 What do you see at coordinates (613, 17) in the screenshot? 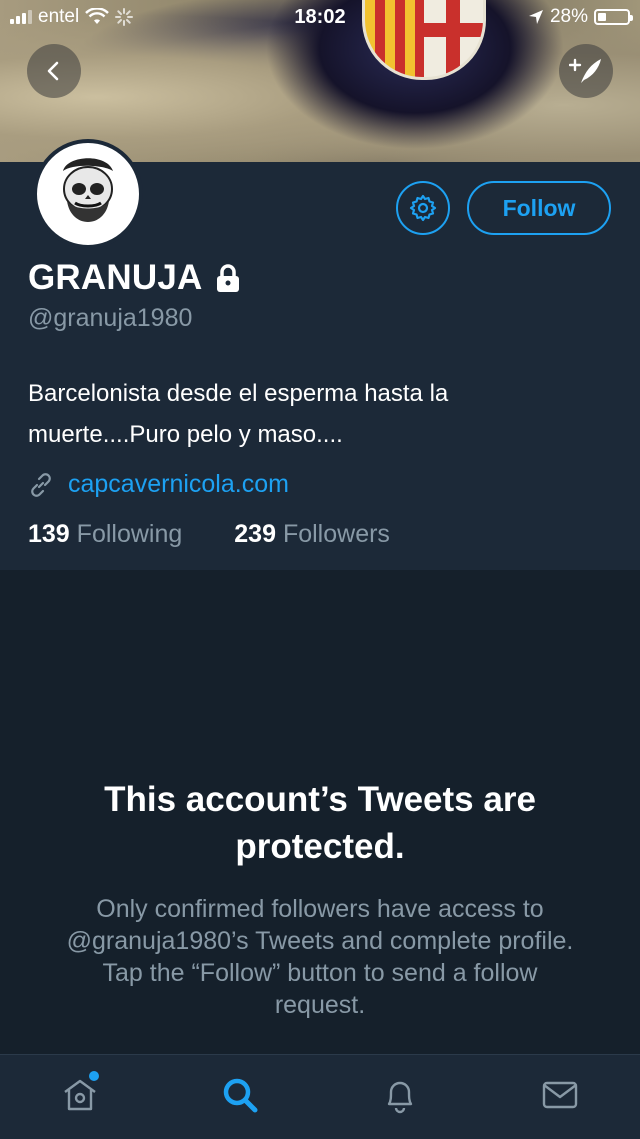
I see `battery-icon` at bounding box center [613, 17].